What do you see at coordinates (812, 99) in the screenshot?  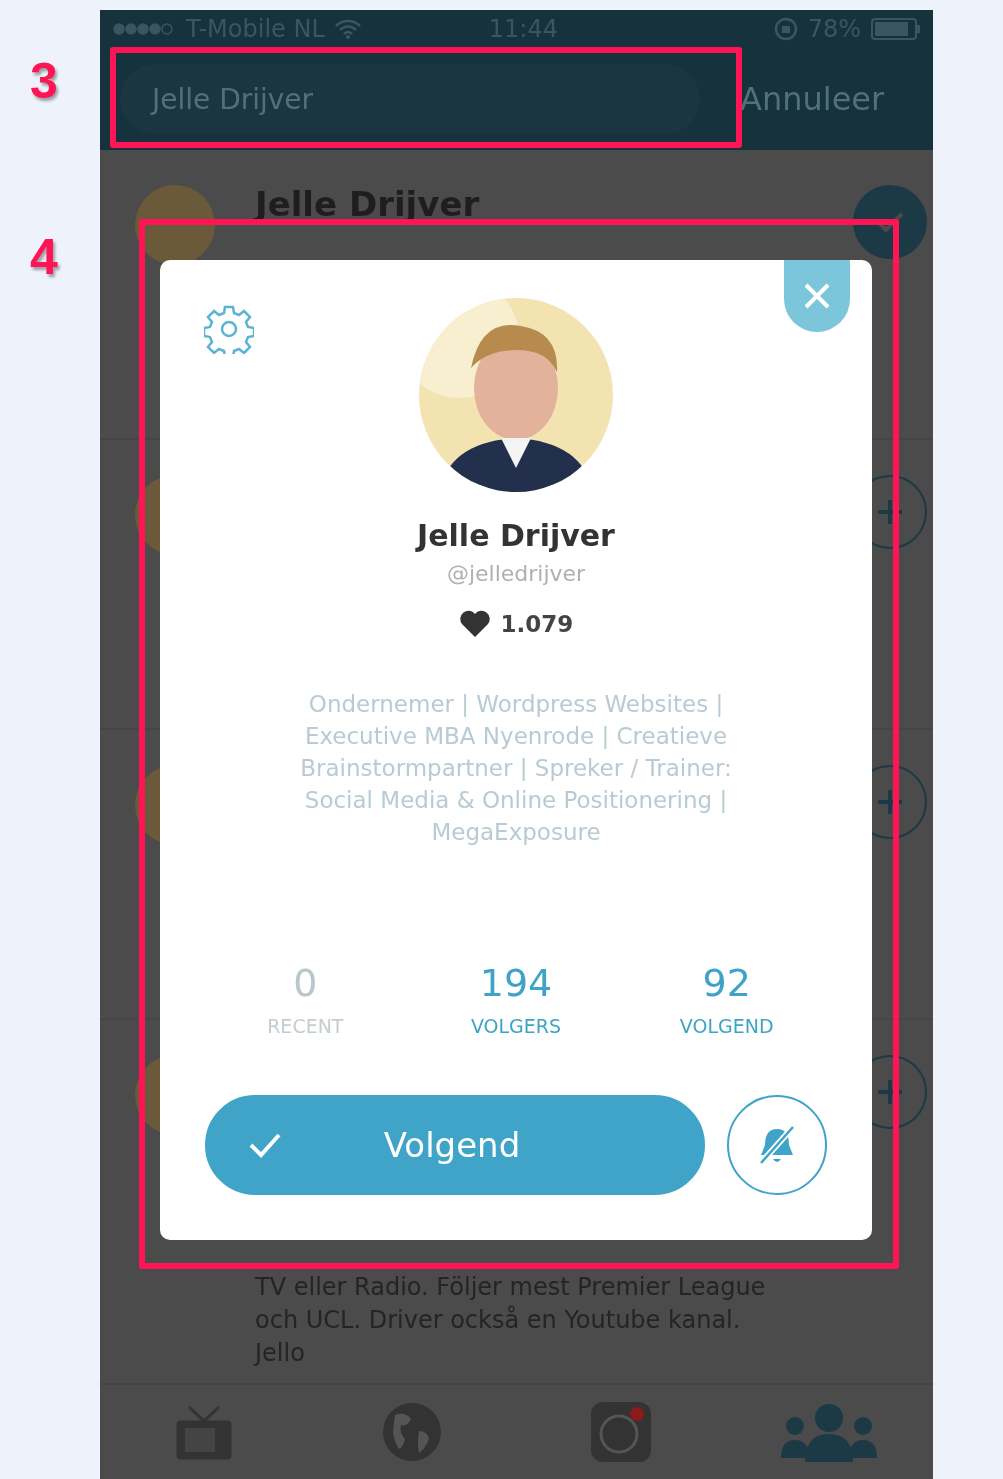 I see `cancel-button: Annuleer` at bounding box center [812, 99].